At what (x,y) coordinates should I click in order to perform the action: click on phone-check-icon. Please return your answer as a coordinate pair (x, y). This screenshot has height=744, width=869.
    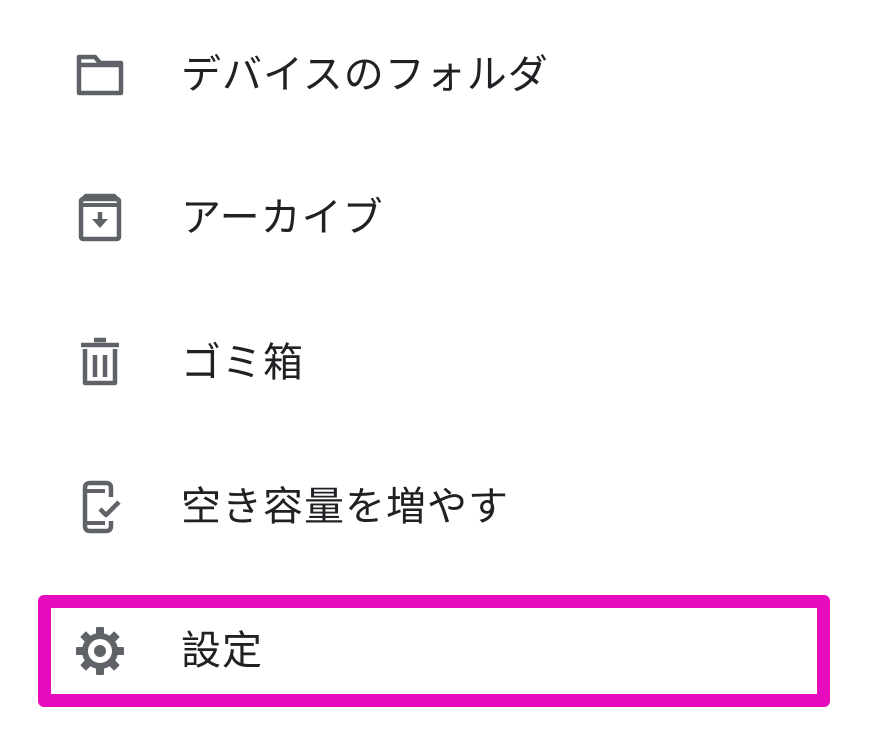
    Looking at the image, I should click on (100, 507).